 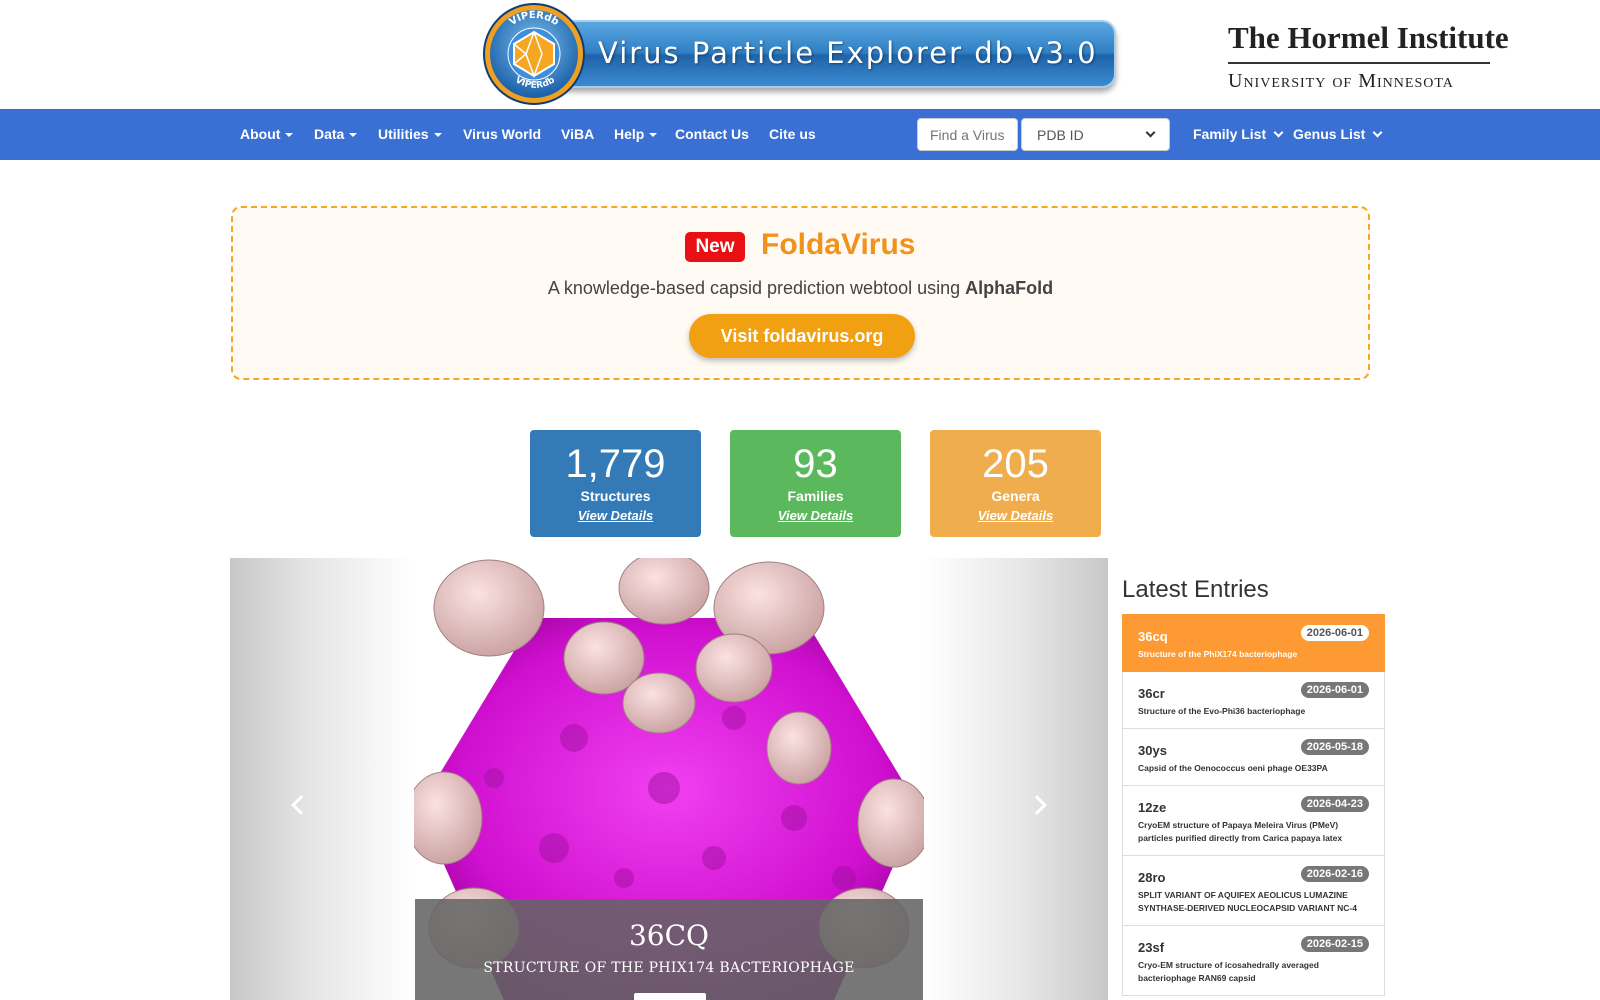 What do you see at coordinates (1218, 654) in the screenshot?
I see `entry-description: Structure of the PhiX174 bacteriophage` at bounding box center [1218, 654].